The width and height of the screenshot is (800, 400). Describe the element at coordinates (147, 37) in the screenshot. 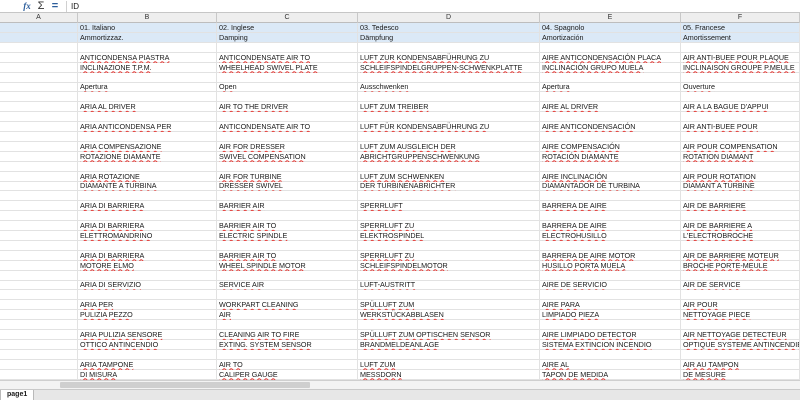

I see `cell-b: Ammortizzaz.` at that location.